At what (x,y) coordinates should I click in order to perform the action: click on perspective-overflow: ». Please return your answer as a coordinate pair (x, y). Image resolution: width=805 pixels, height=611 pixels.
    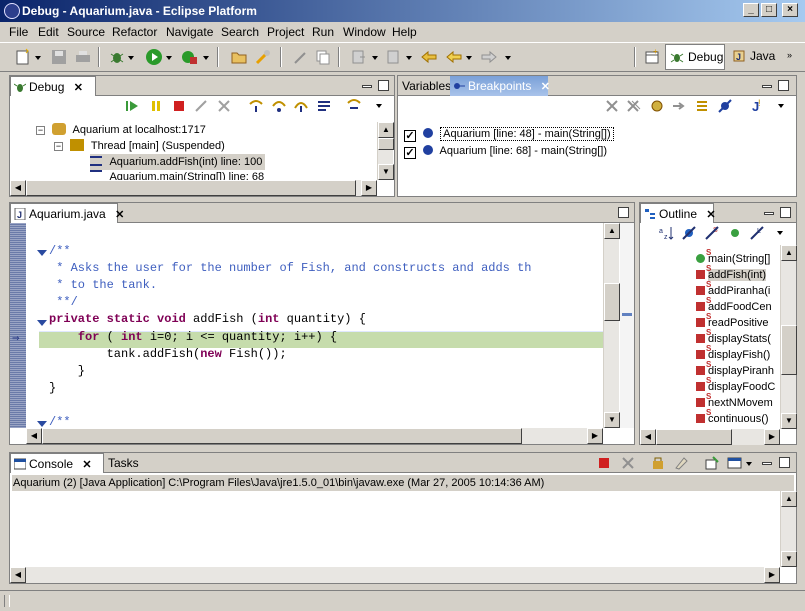
    Looking at the image, I should click on (790, 58).